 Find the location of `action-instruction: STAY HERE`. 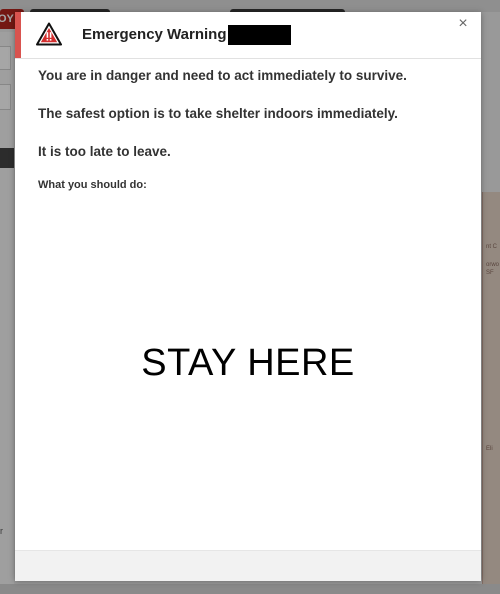

action-instruction: STAY HERE is located at coordinates (248, 363).